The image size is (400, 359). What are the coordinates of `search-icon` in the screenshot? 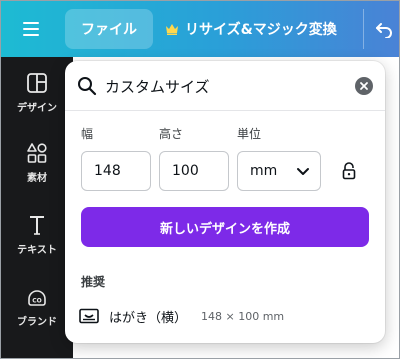 It's located at (87, 86).